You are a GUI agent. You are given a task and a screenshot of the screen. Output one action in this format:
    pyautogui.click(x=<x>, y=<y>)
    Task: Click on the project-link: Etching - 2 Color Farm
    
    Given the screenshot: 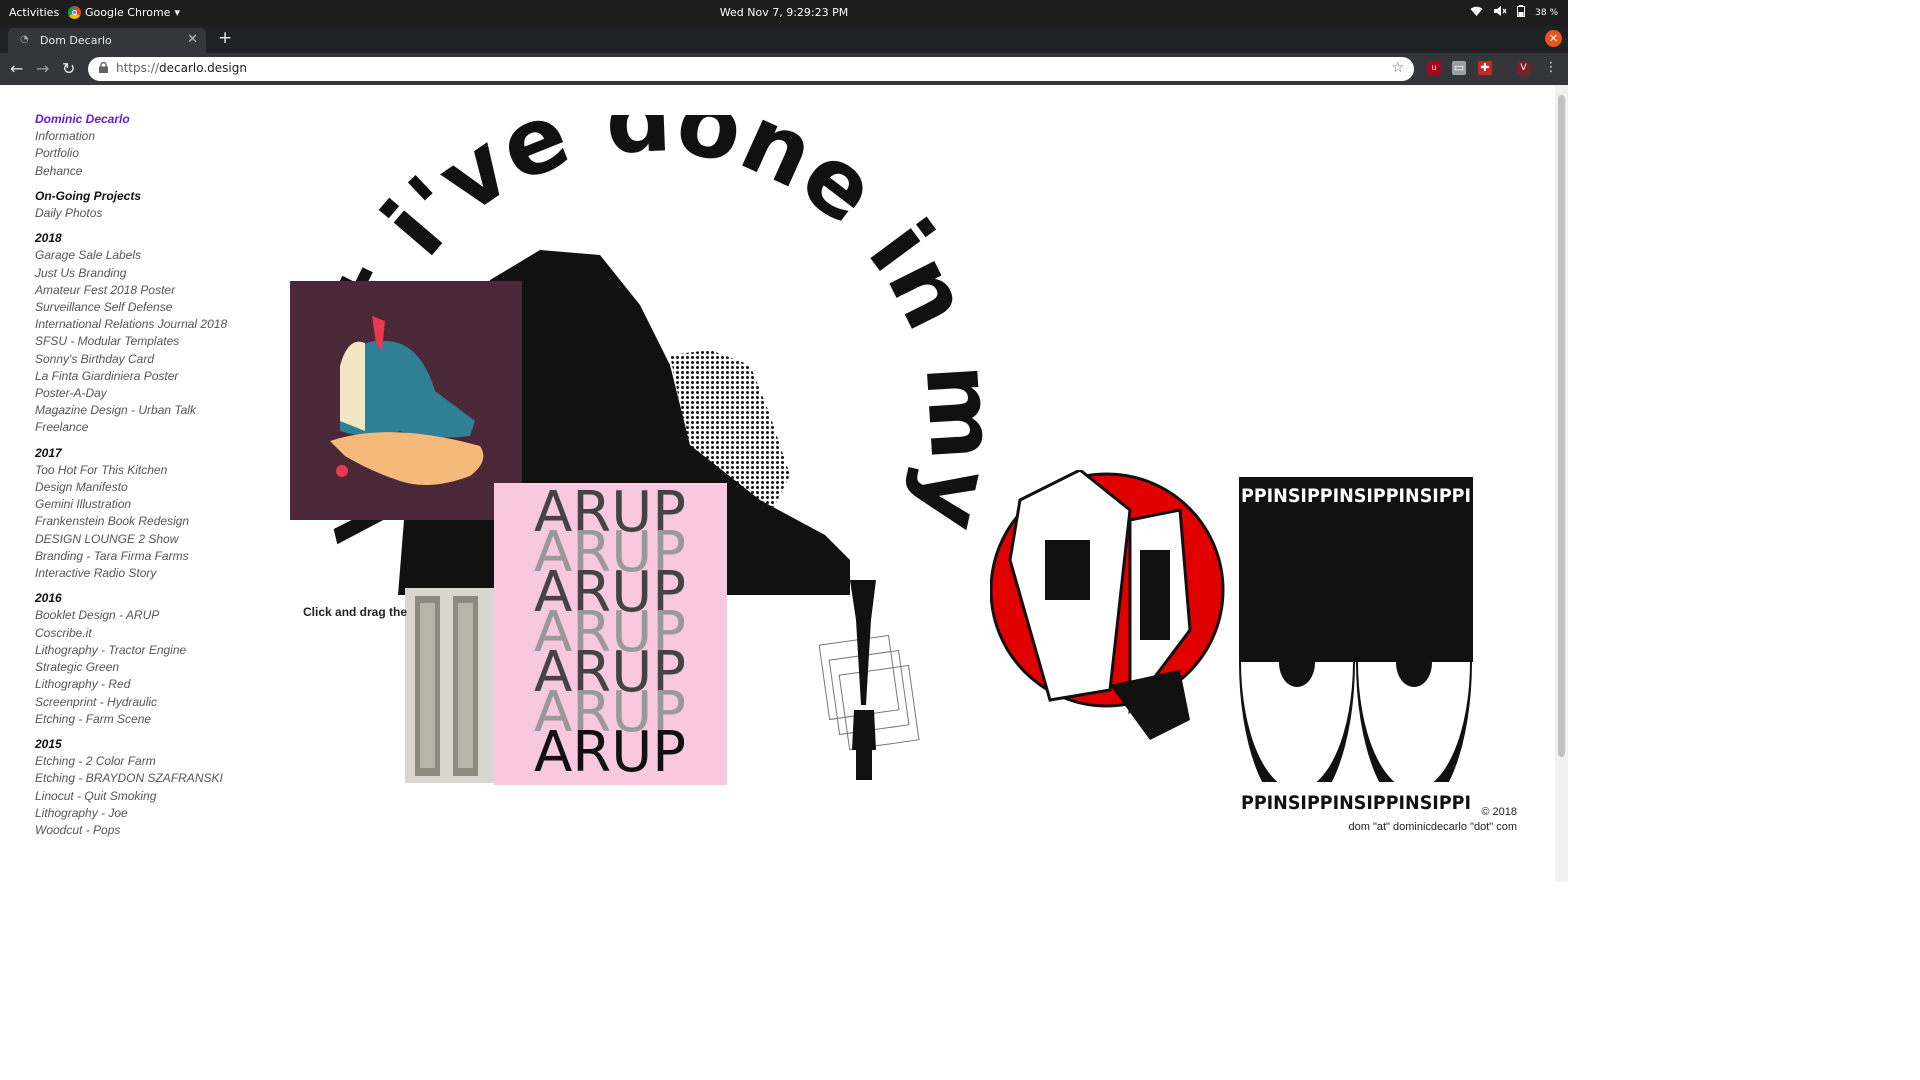 What is the action you would take?
    pyautogui.click(x=131, y=761)
    